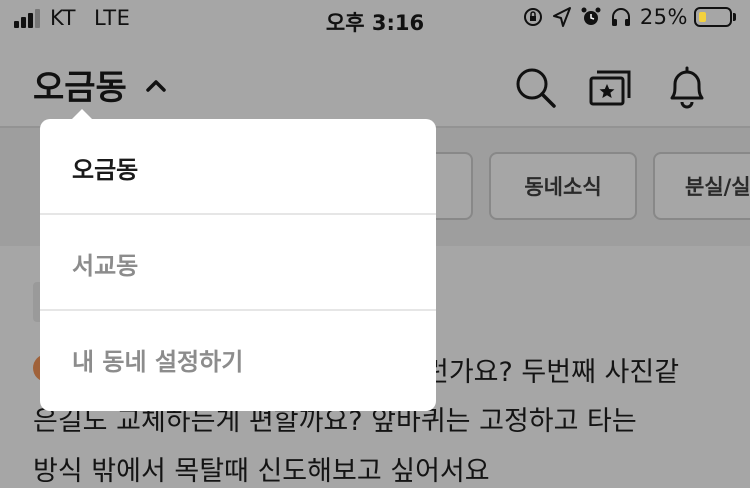 Image resolution: width=750 pixels, height=488 pixels. What do you see at coordinates (734, 17) in the screenshot?
I see `battery-nub` at bounding box center [734, 17].